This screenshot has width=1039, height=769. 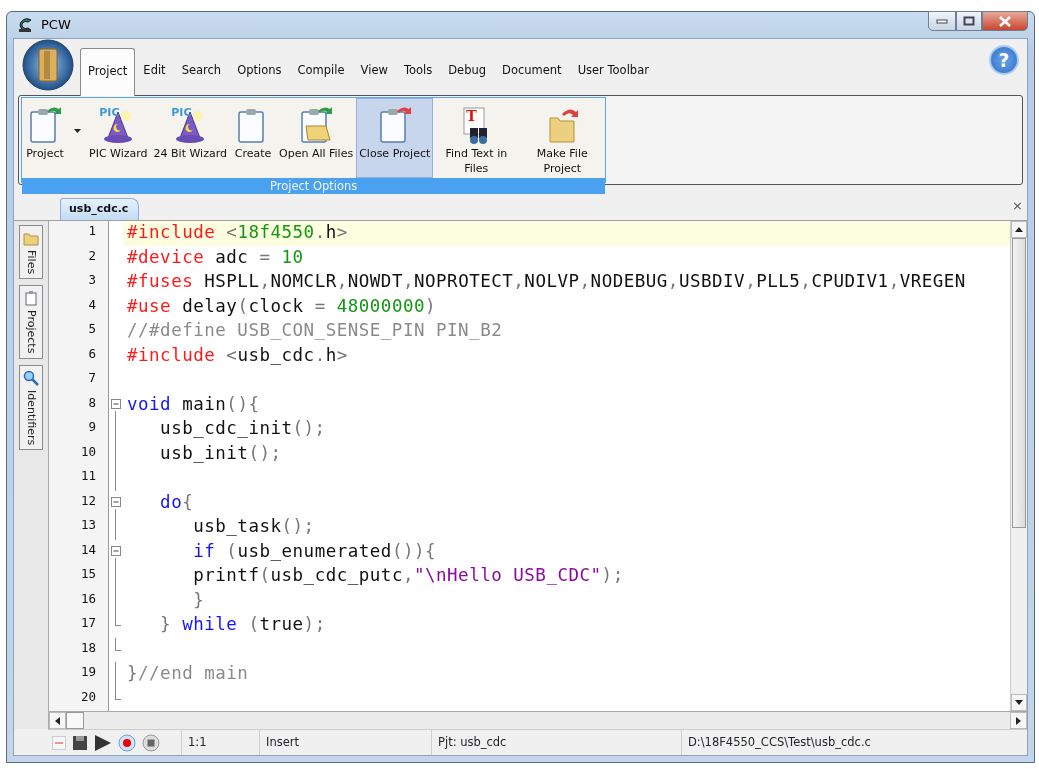 What do you see at coordinates (92, 402) in the screenshot?
I see `line-number: 8` at bounding box center [92, 402].